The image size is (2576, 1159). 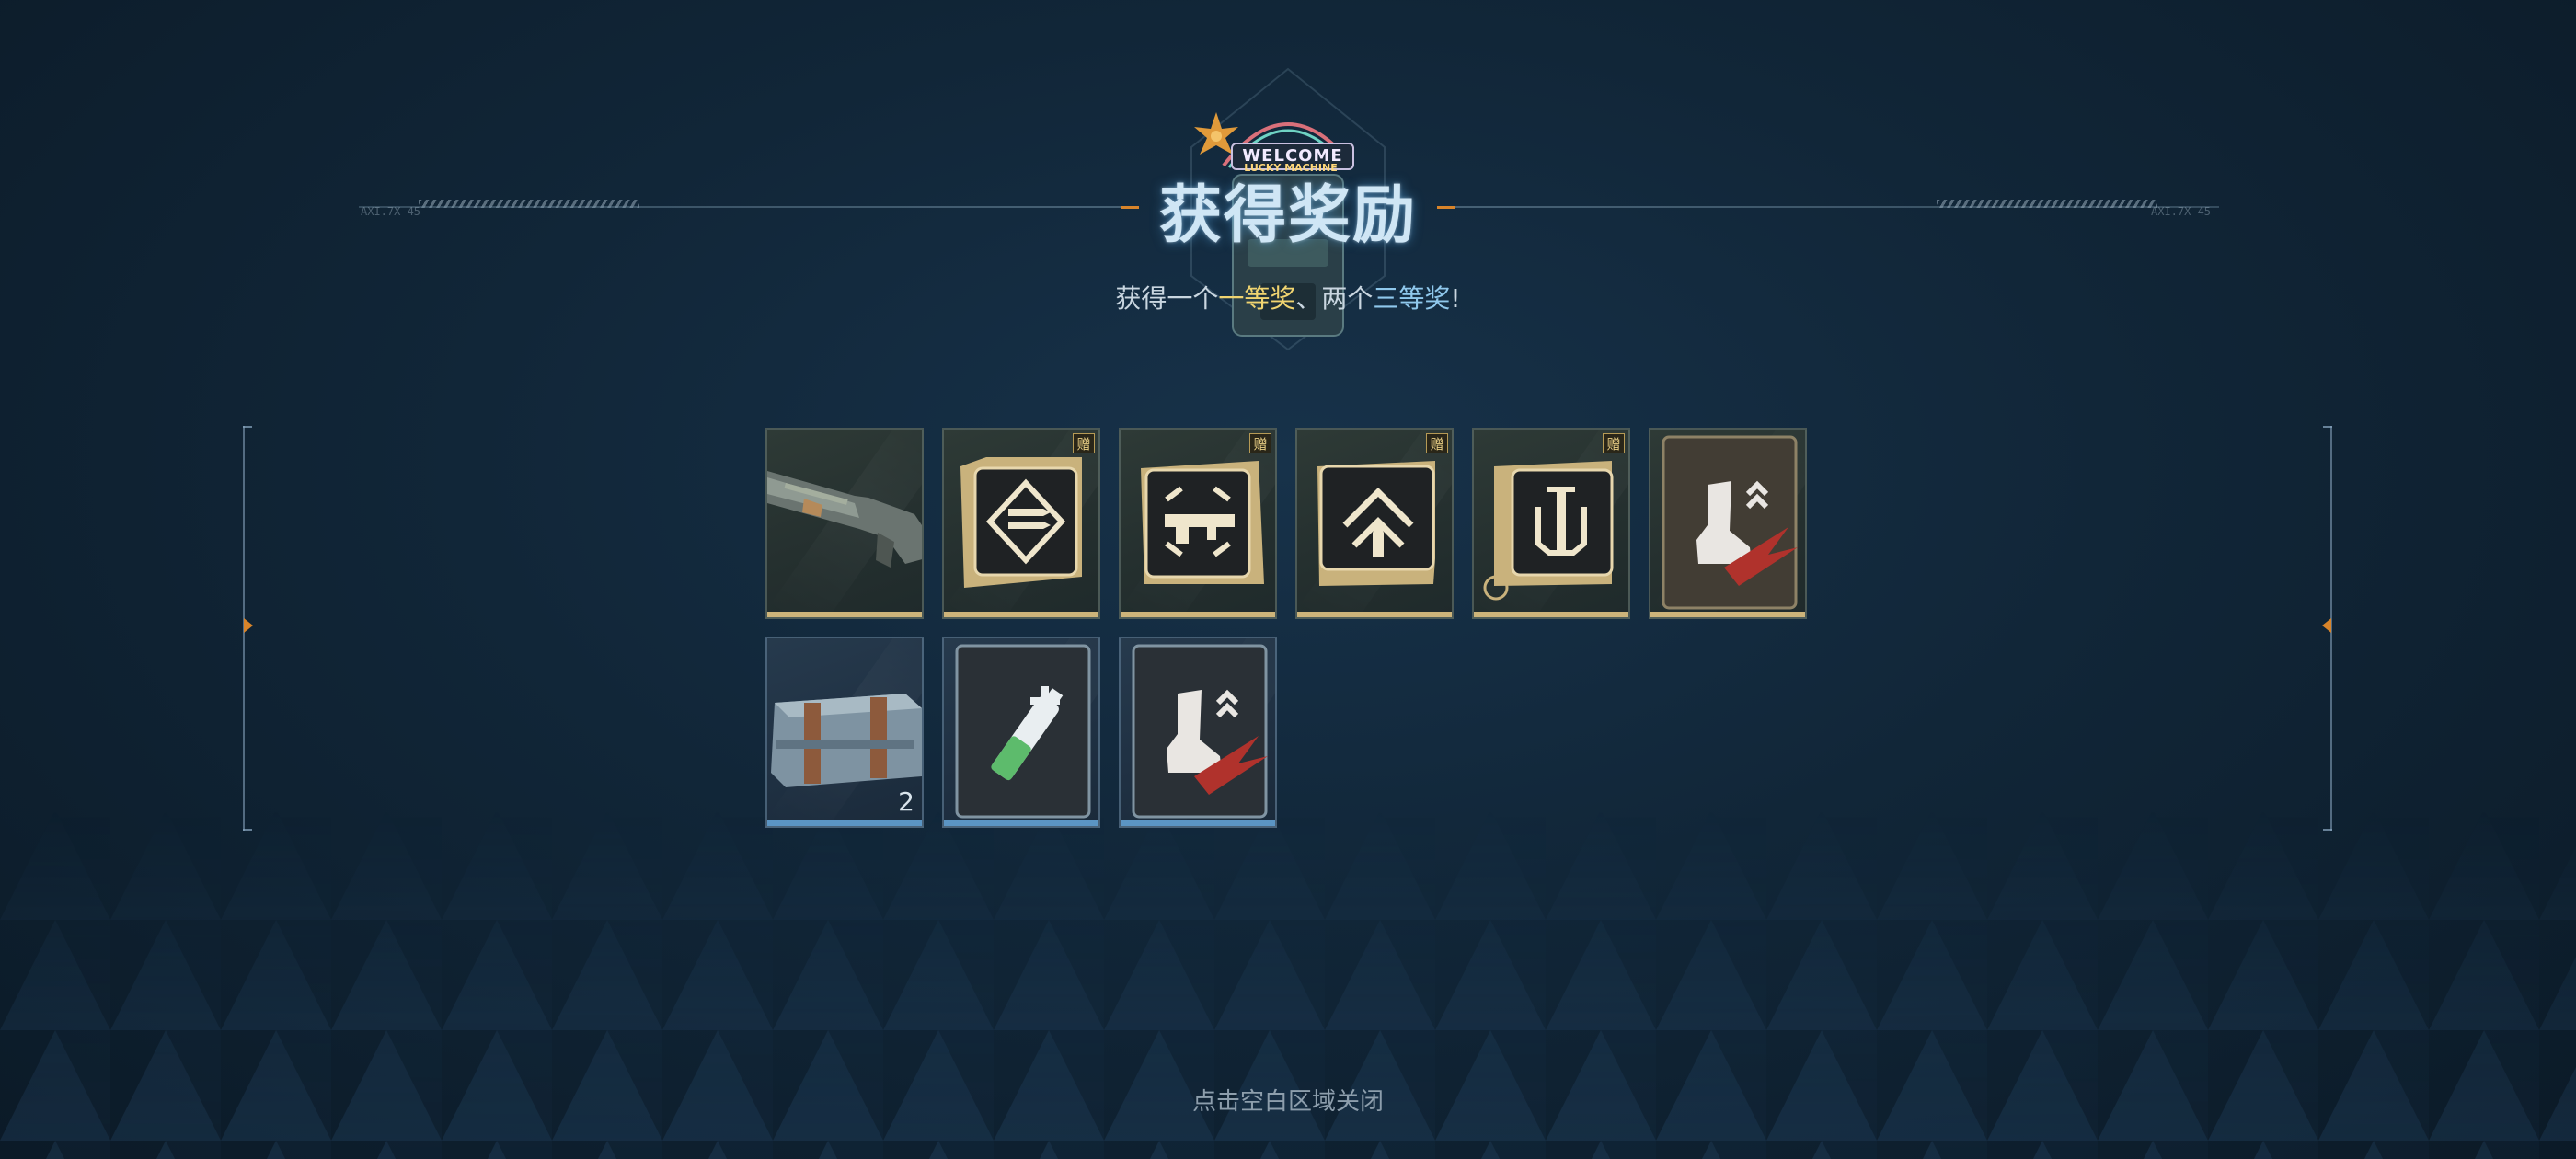 I want to click on bullet-chevron-icon, so click(x=1376, y=523).